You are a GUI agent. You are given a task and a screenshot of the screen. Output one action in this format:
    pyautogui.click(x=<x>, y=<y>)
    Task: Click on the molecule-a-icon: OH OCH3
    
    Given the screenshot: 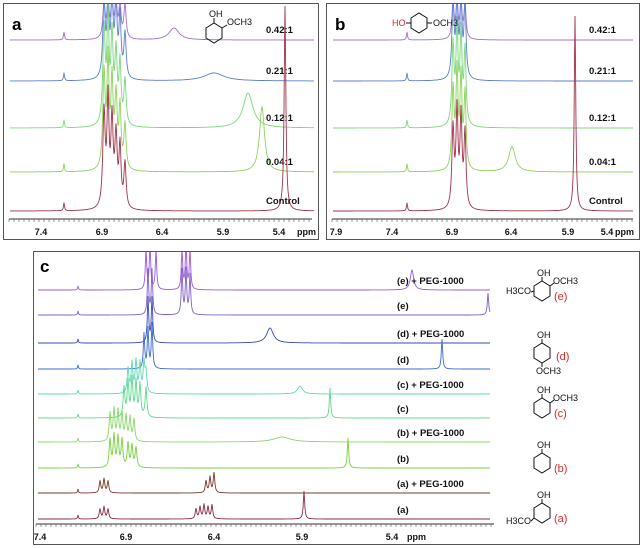 What is the action you would take?
    pyautogui.click(x=228, y=26)
    